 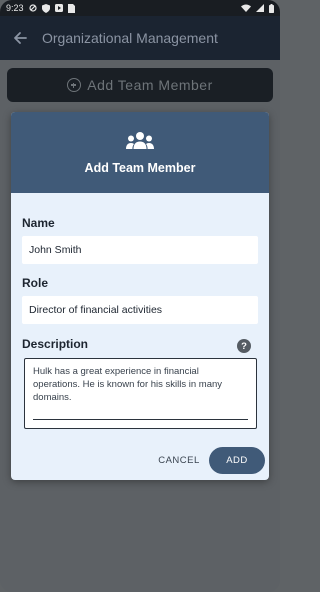 I want to click on description-label: Description, so click(x=55, y=344).